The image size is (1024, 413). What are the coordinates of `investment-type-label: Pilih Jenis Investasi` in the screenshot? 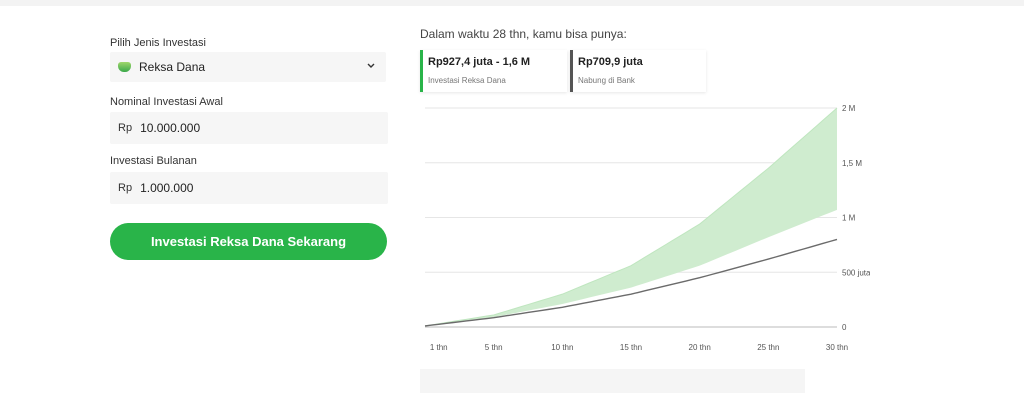 It's located at (158, 43).